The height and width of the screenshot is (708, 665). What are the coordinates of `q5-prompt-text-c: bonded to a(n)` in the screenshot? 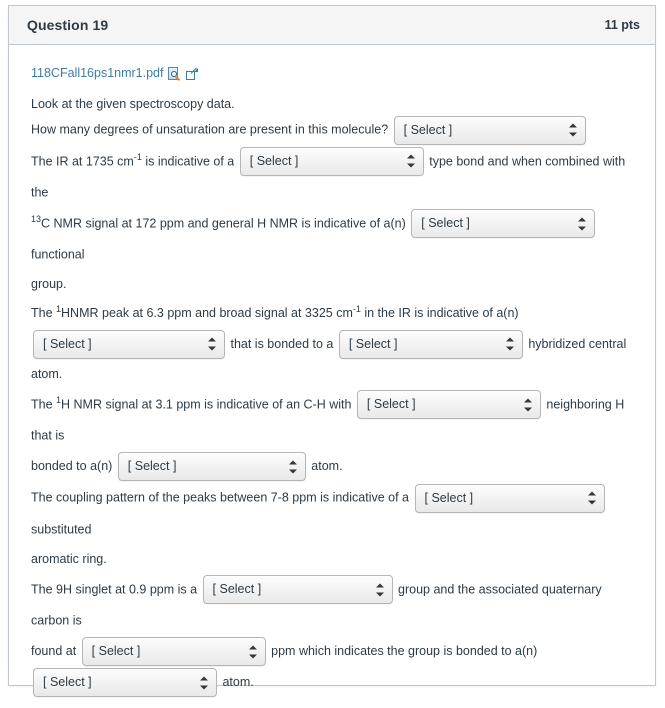 It's located at (72, 466).